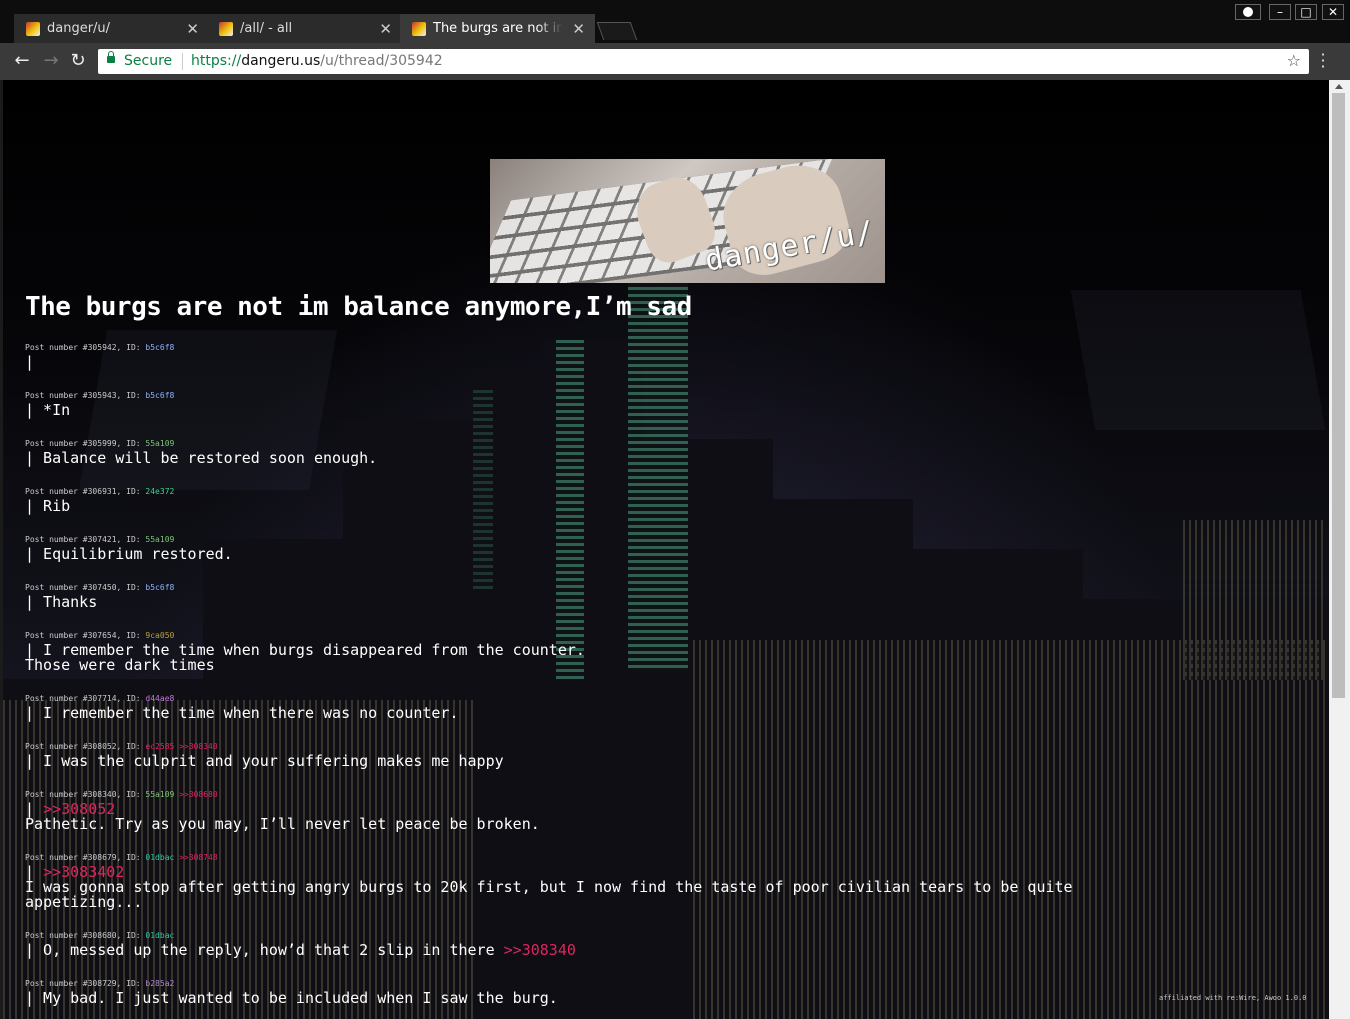  What do you see at coordinates (687, 221) in the screenshot?
I see `board-banner-image: danger/u/` at bounding box center [687, 221].